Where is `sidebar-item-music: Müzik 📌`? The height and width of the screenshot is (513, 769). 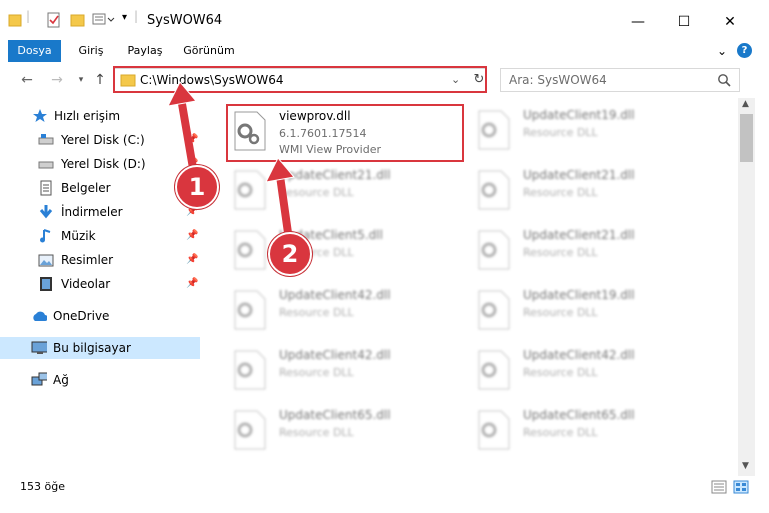 sidebar-item-music: Müzik 📌 is located at coordinates (100, 236).